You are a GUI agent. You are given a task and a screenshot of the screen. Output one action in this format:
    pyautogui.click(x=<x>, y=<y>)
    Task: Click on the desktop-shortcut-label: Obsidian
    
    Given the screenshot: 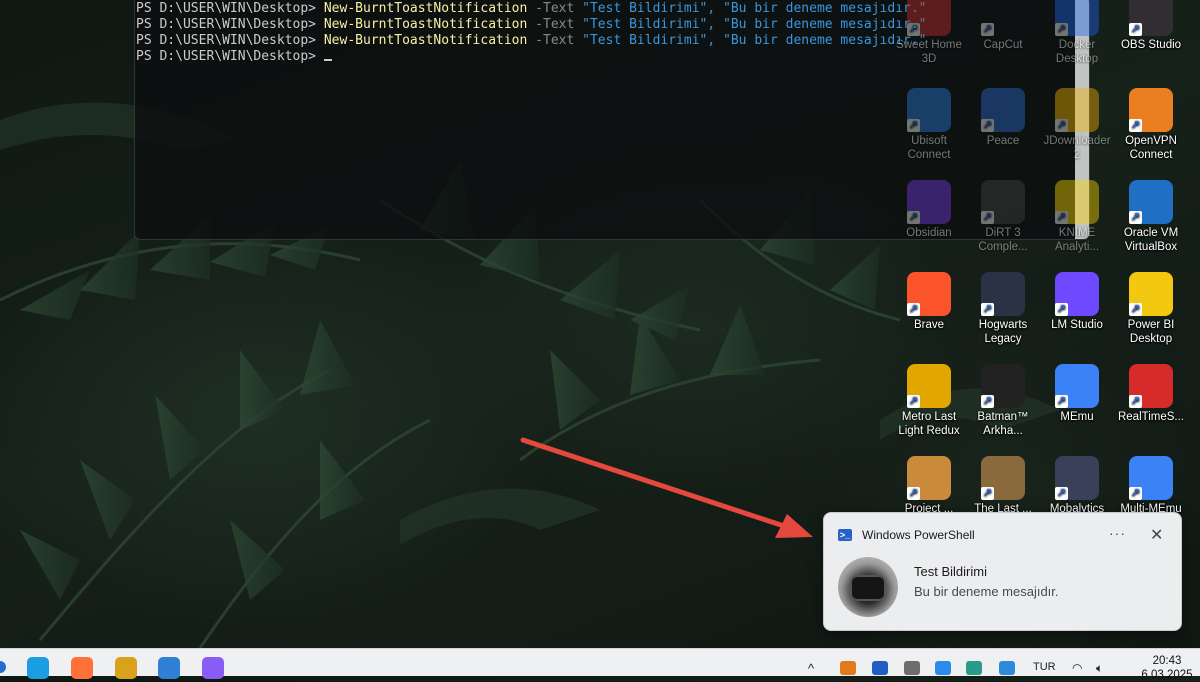 What is the action you would take?
    pyautogui.click(x=929, y=233)
    